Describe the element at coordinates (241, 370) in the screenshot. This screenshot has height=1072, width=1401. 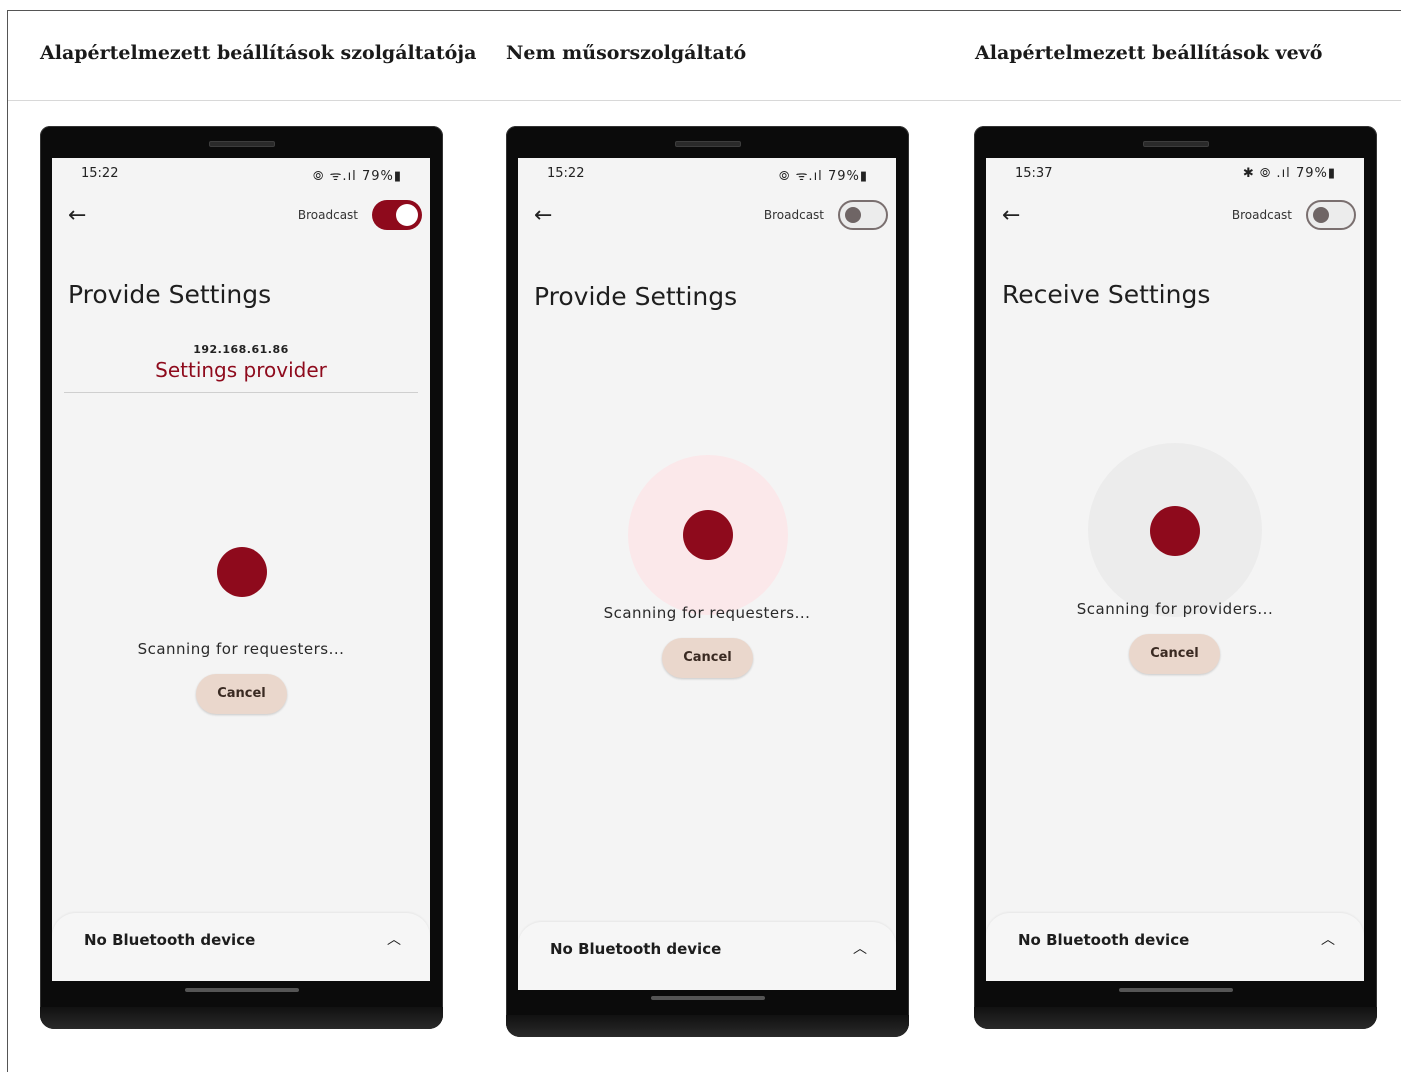
I see `provider-name: Settings provider` at that location.